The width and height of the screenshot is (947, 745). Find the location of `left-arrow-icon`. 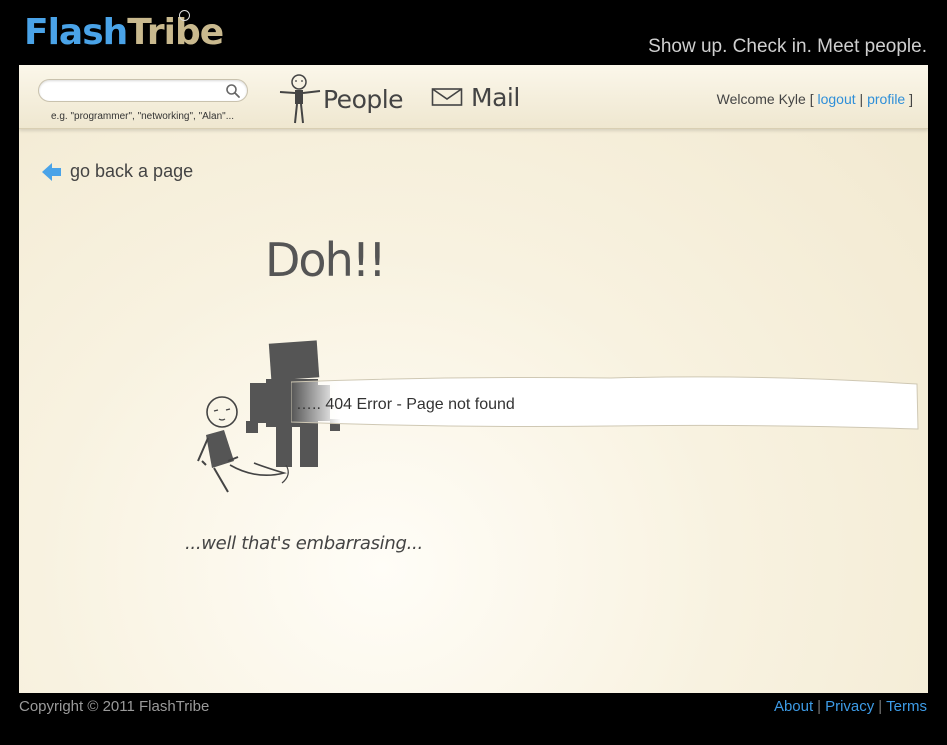

left-arrow-icon is located at coordinates (51, 171).